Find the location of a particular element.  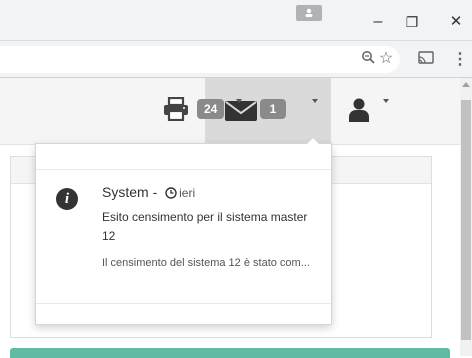

page-scrollbar is located at coordinates (466, 217).